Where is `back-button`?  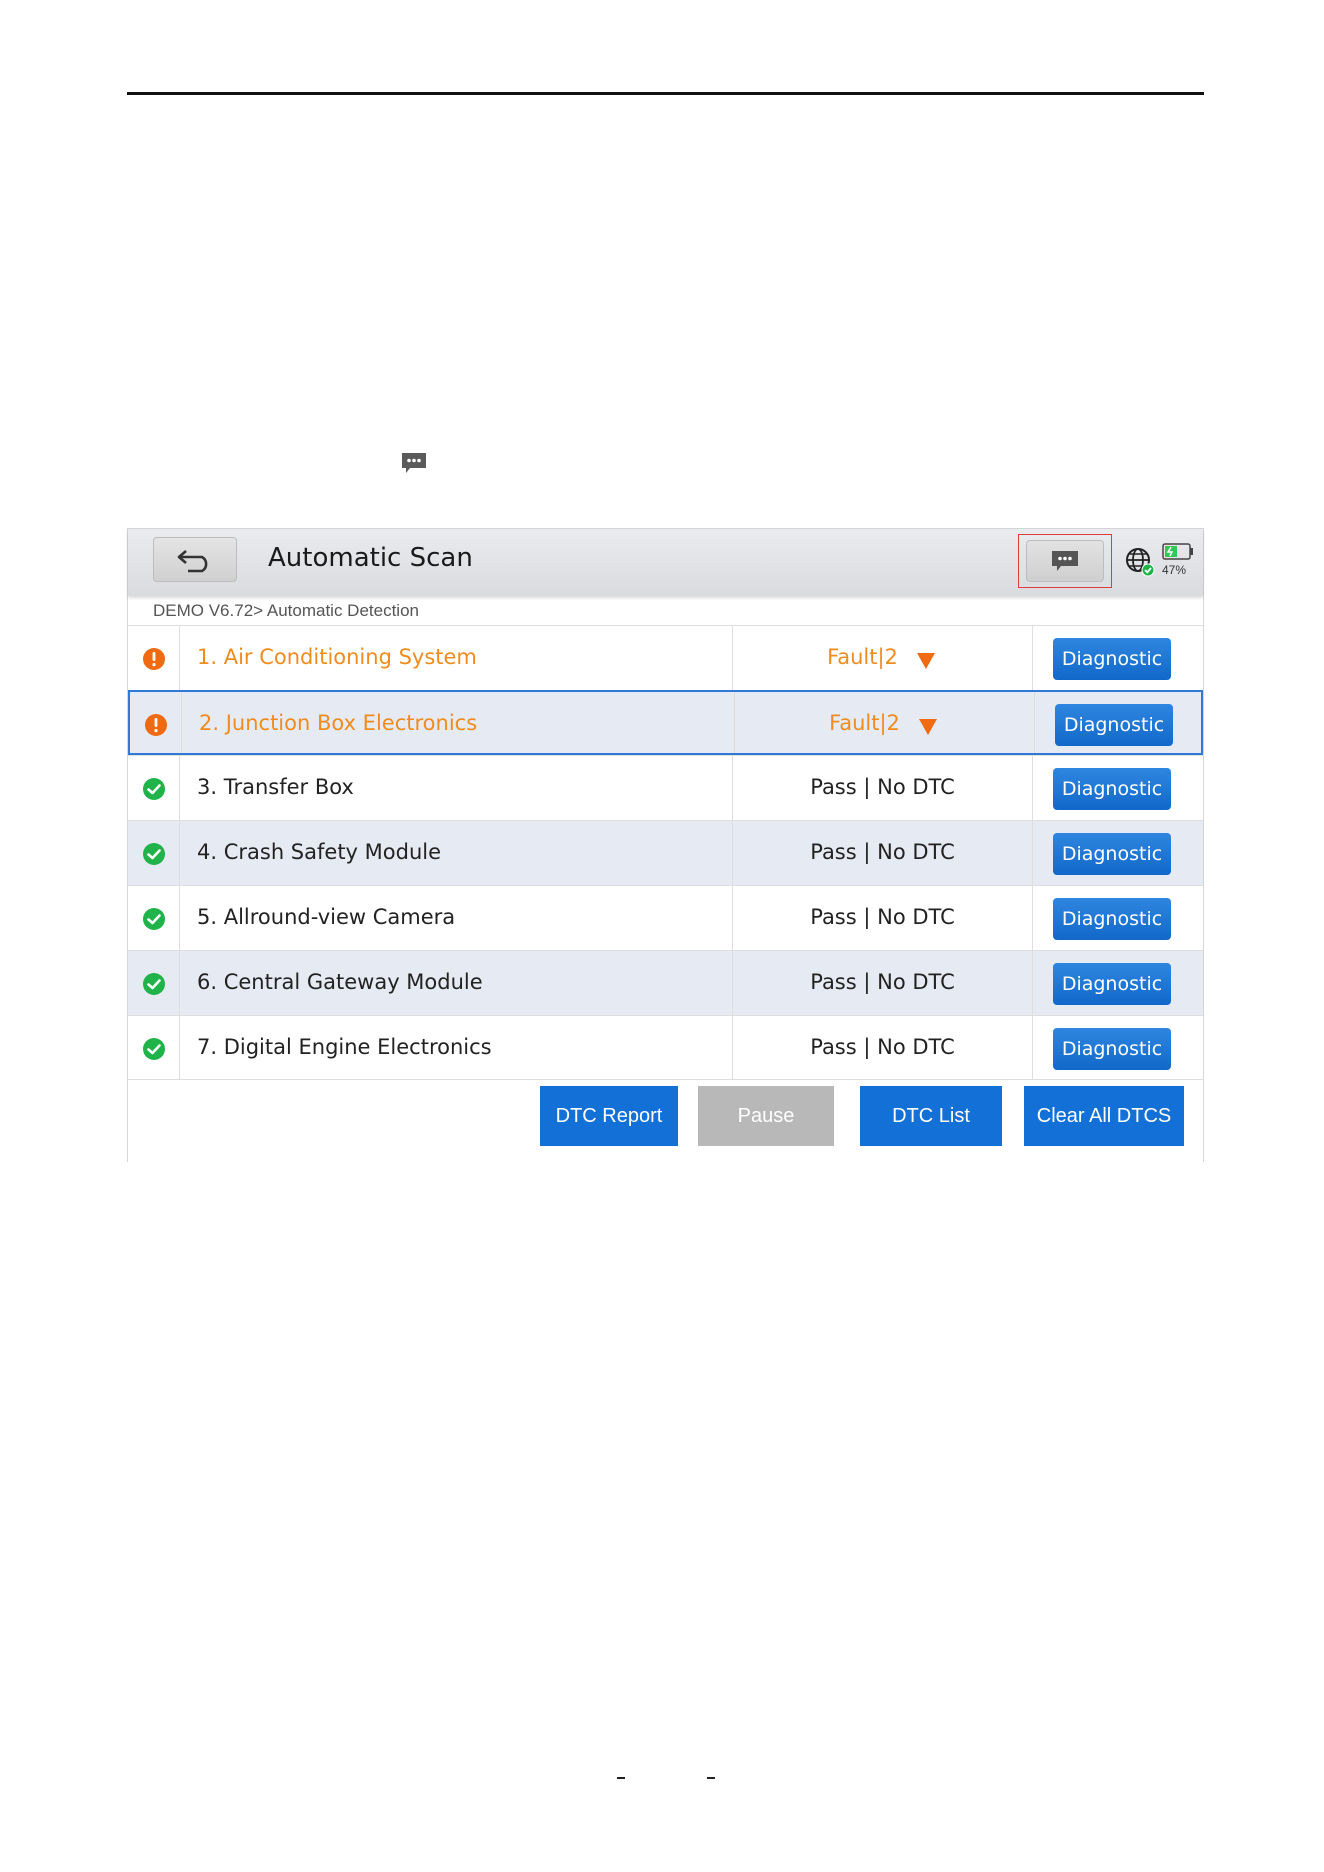 back-button is located at coordinates (195, 559).